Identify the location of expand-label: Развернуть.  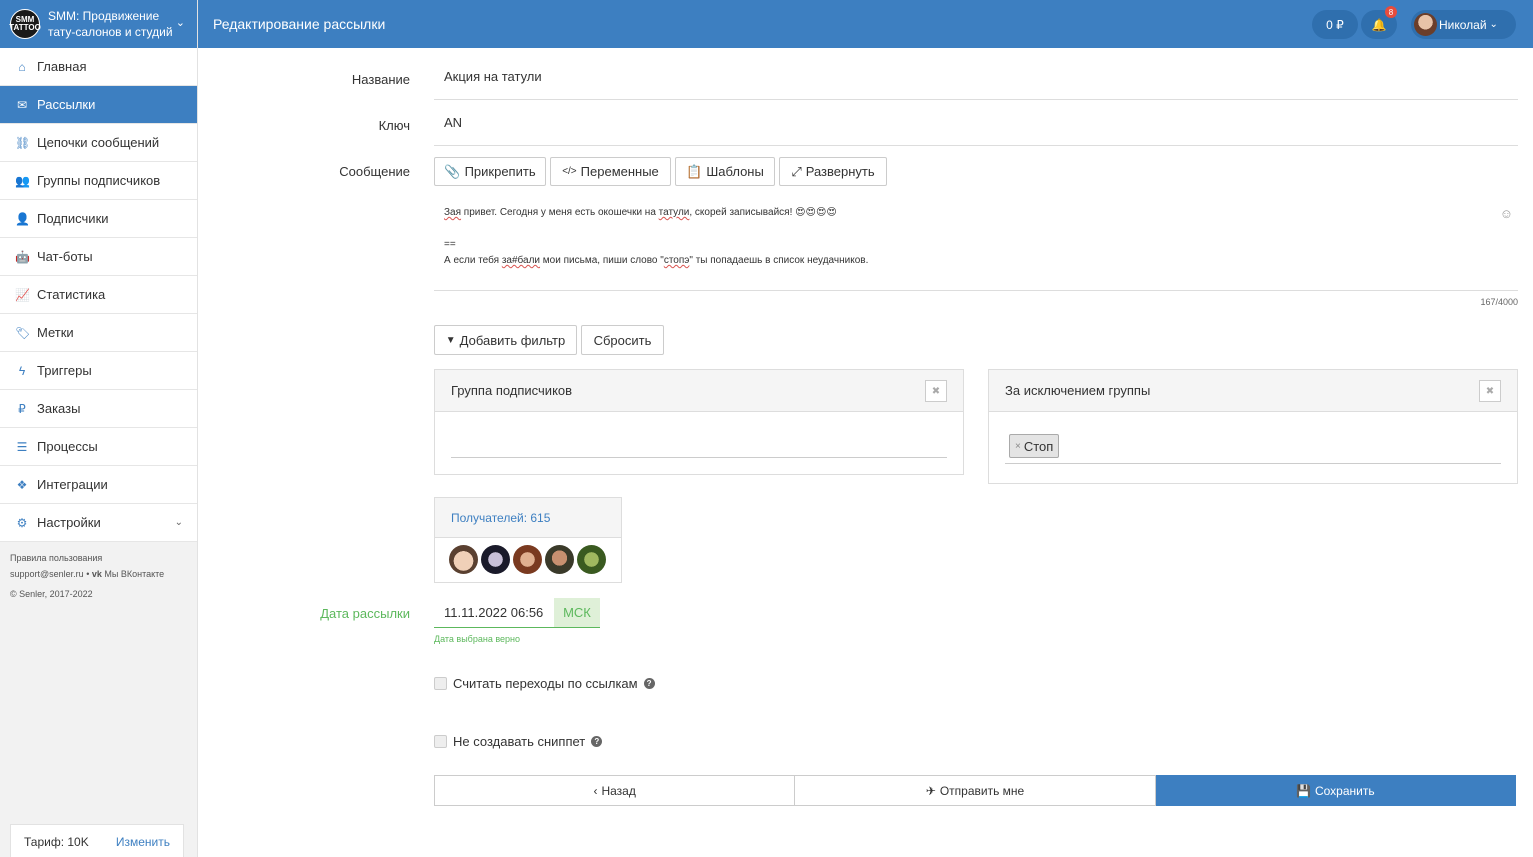
(840, 171).